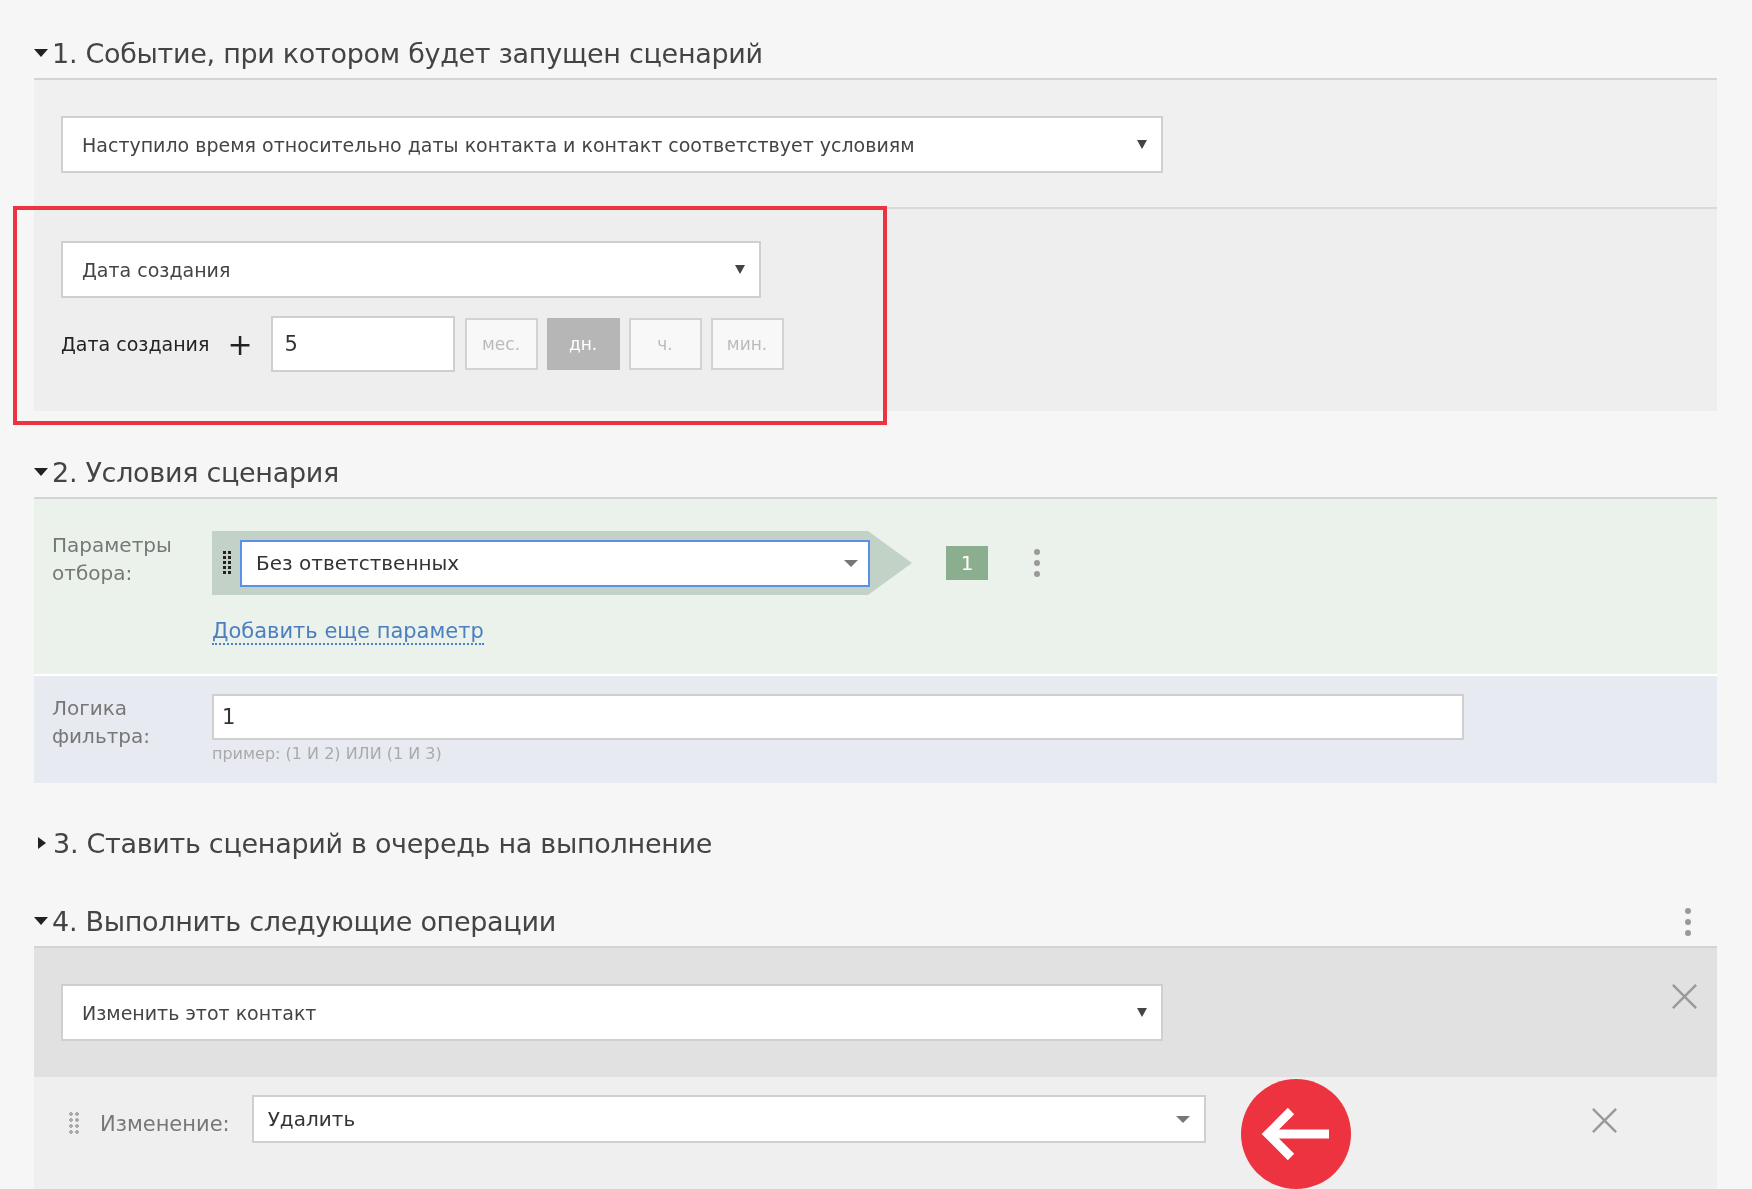 This screenshot has width=1752, height=1189. What do you see at coordinates (612, 1012) in the screenshot?
I see `action-select: Изменить этот контакт` at bounding box center [612, 1012].